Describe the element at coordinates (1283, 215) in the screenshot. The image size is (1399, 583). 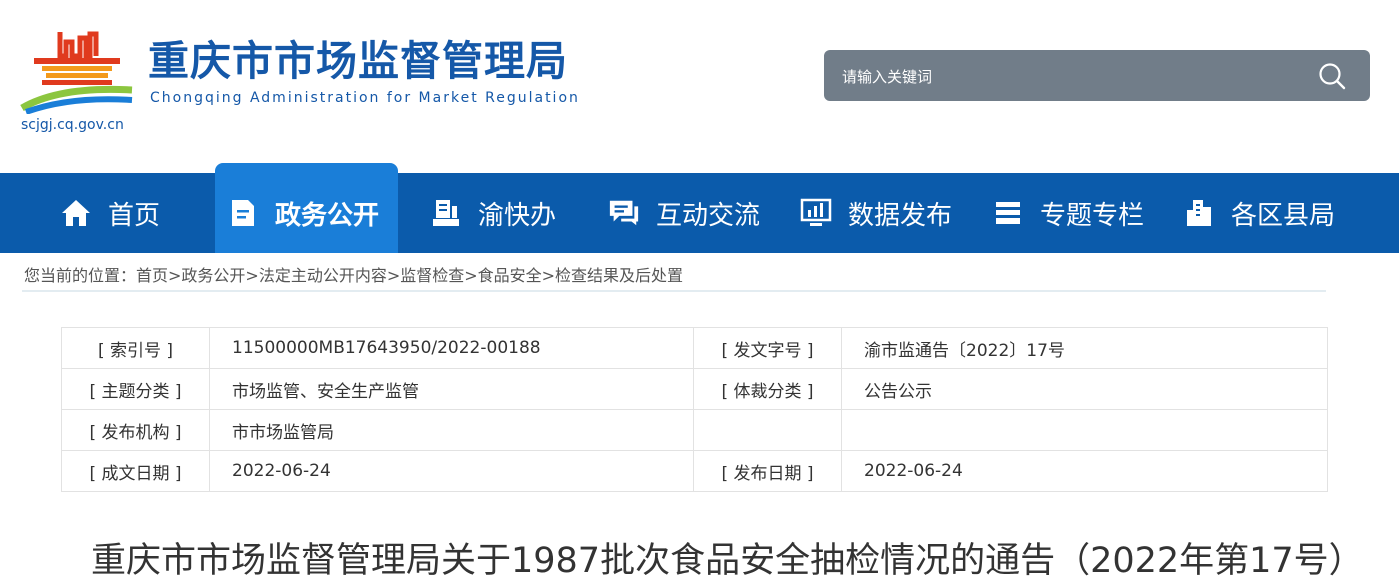
I see `nav-item-label: 各区县局` at that location.